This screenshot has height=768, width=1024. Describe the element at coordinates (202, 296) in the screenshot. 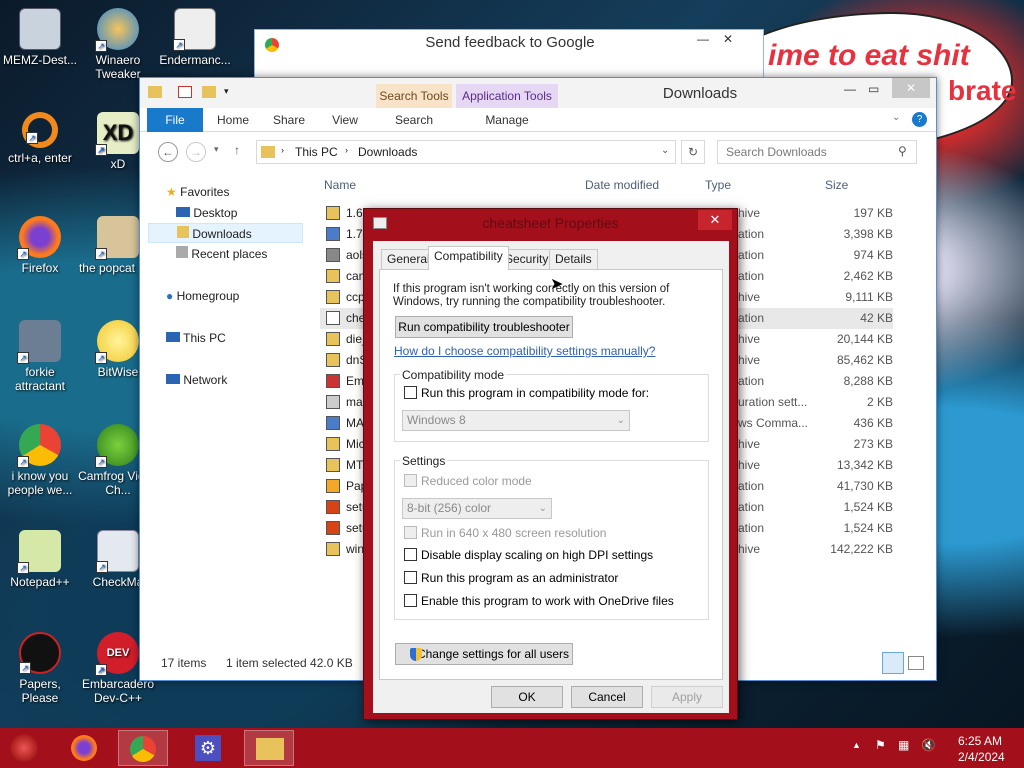

I see `nav-homegroup: ● Homegroup` at that location.